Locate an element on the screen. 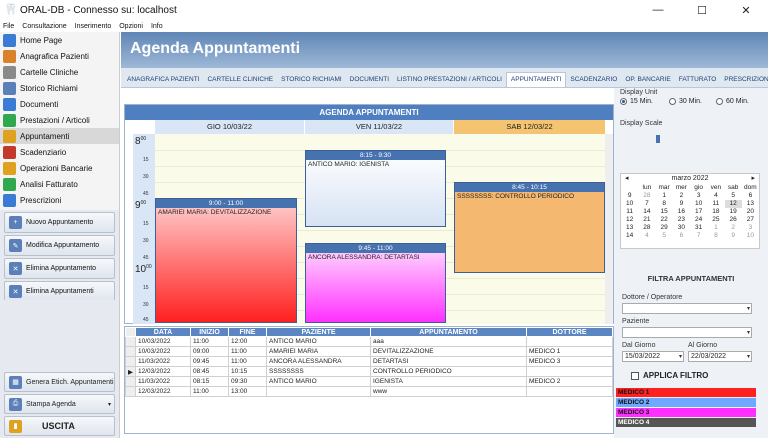 The height and width of the screenshot is (438, 768). print-agenda-button: ⎙ Stampa Agenda ▾ is located at coordinates (59, 404).